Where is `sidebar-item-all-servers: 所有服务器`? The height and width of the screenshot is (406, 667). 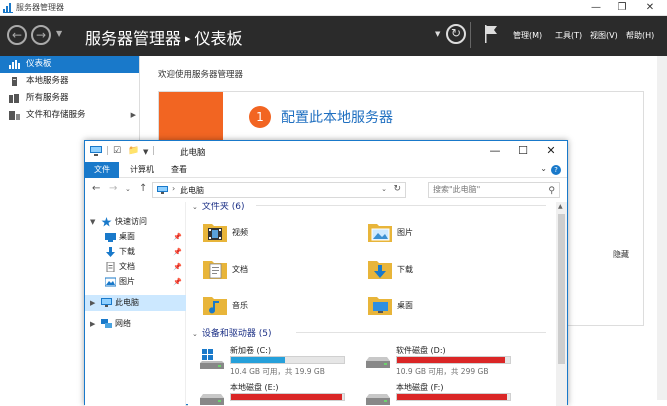 sidebar-item-all-servers: 所有服务器 is located at coordinates (69, 98).